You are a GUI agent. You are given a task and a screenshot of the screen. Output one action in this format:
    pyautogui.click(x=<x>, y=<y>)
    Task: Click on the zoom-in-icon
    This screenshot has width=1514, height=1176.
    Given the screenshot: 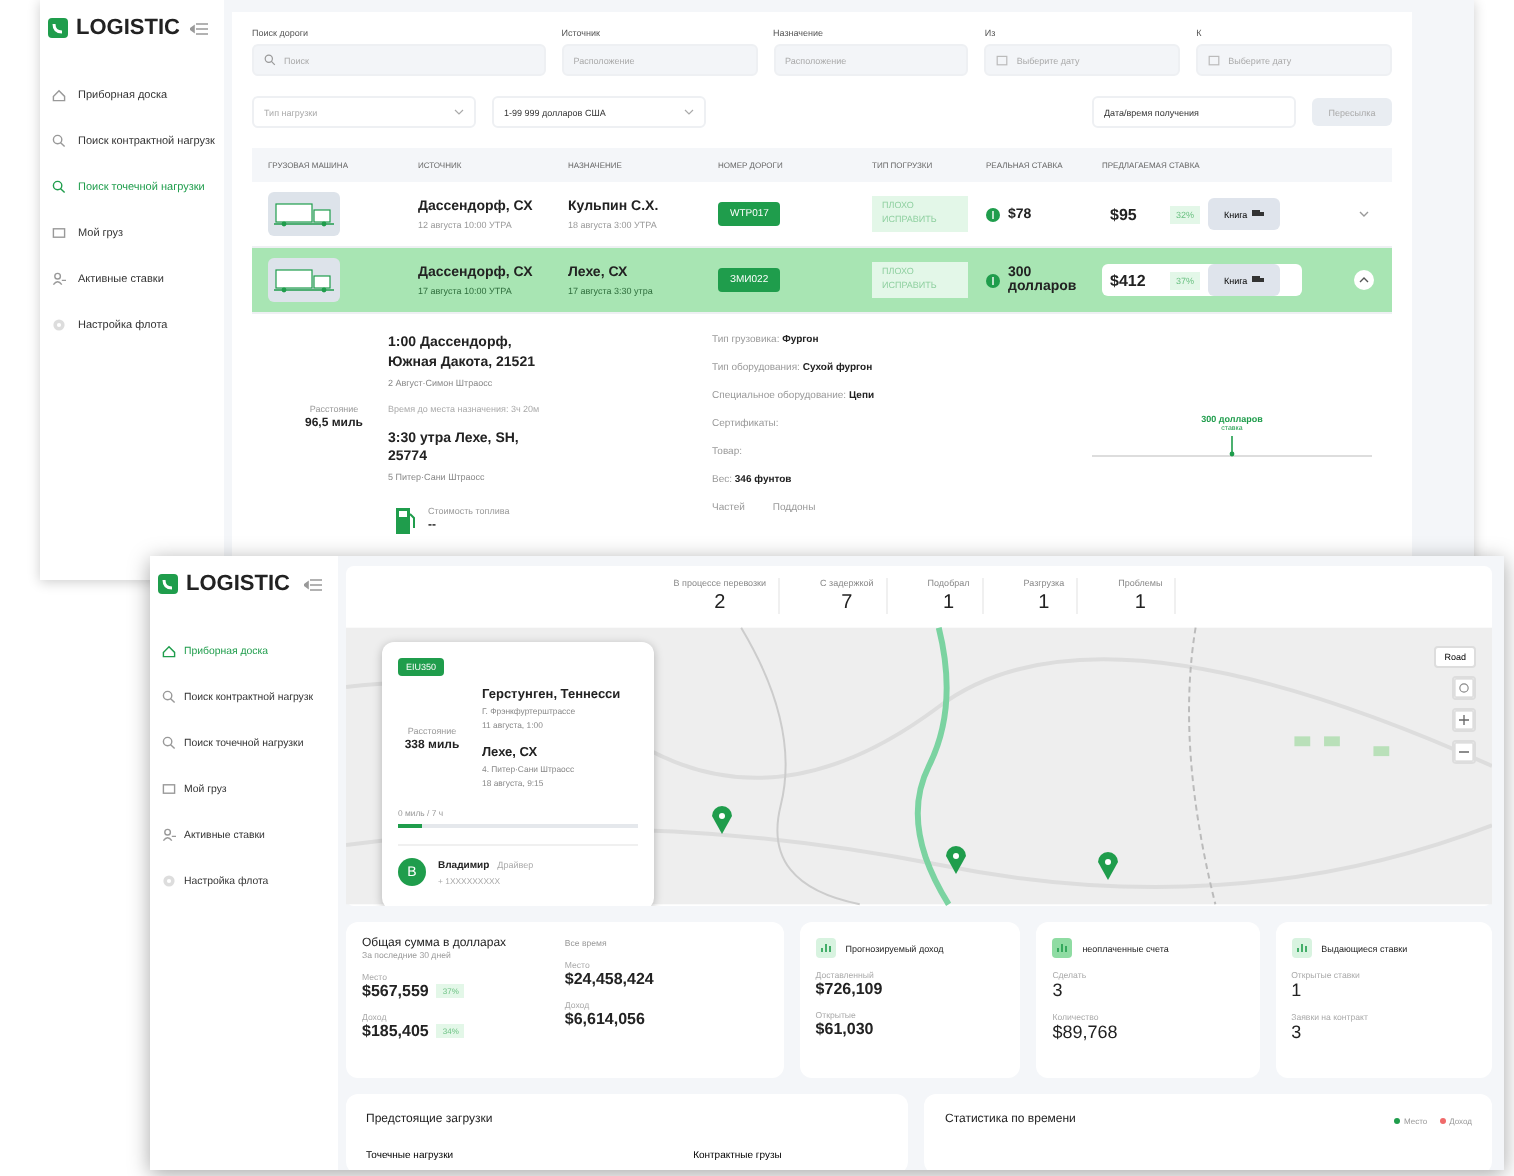 What is the action you would take?
    pyautogui.click(x=1464, y=720)
    